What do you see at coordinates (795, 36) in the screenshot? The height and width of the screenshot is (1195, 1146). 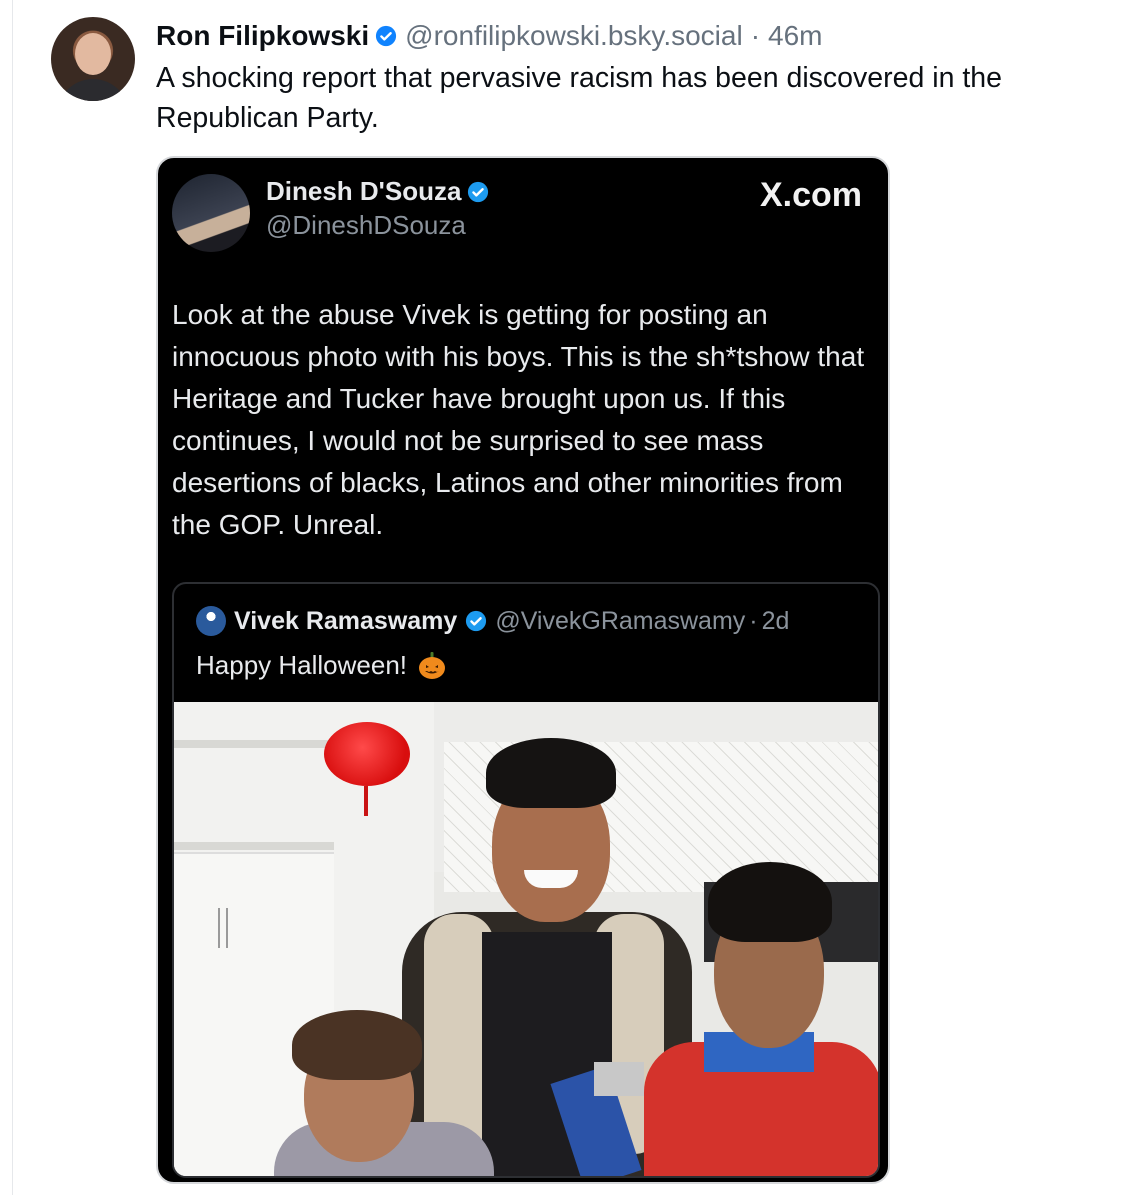 I see `post-time: 46m` at bounding box center [795, 36].